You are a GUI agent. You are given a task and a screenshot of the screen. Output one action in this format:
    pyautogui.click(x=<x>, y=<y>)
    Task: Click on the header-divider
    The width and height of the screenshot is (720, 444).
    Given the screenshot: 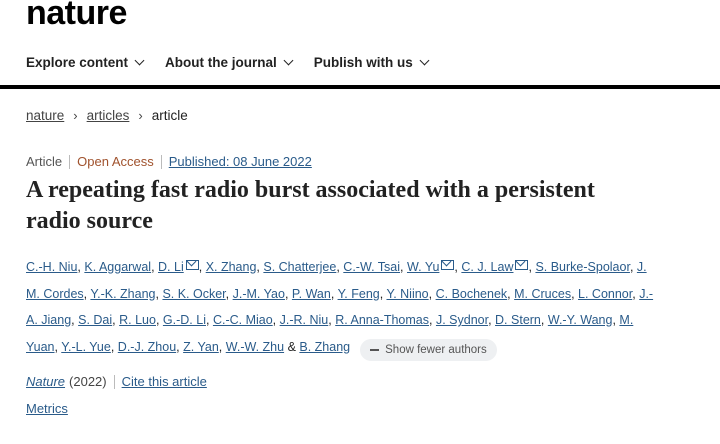 What is the action you would take?
    pyautogui.click(x=360, y=87)
    